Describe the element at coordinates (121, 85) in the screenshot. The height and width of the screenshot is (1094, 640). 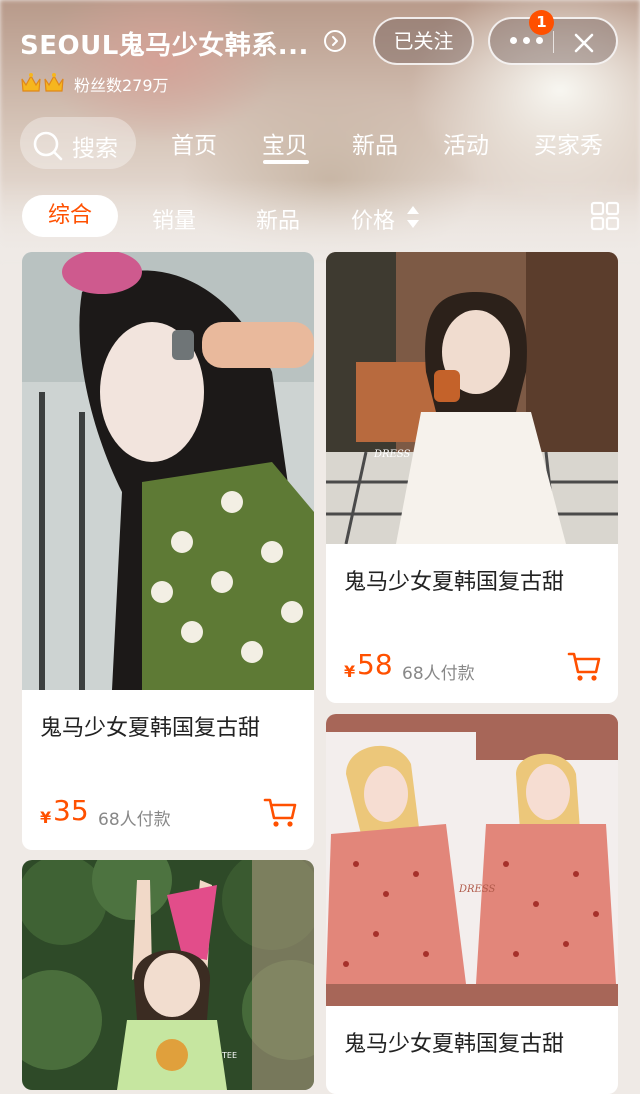
I see `fans-count: 粉丝数279万` at that location.